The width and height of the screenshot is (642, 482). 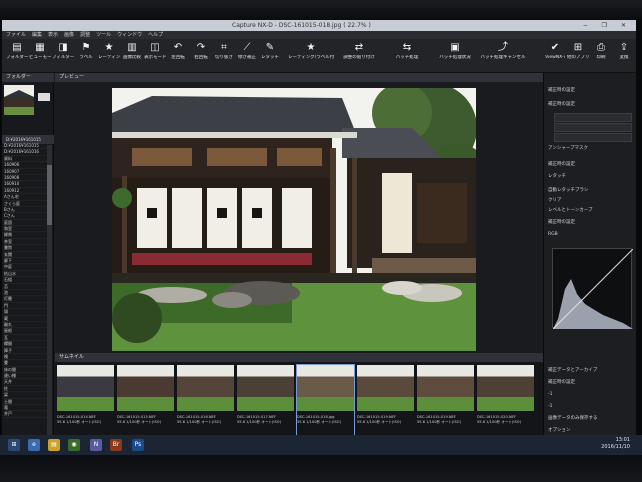 I want to click on taskbar-clock: 13:01 2016/11/10, so click(x=615, y=444).